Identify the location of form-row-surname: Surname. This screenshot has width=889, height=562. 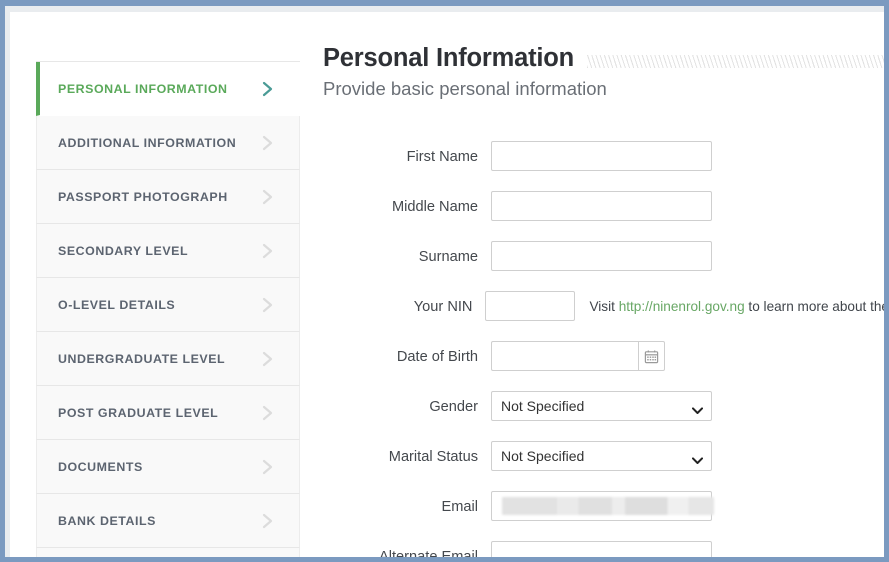
(603, 266).